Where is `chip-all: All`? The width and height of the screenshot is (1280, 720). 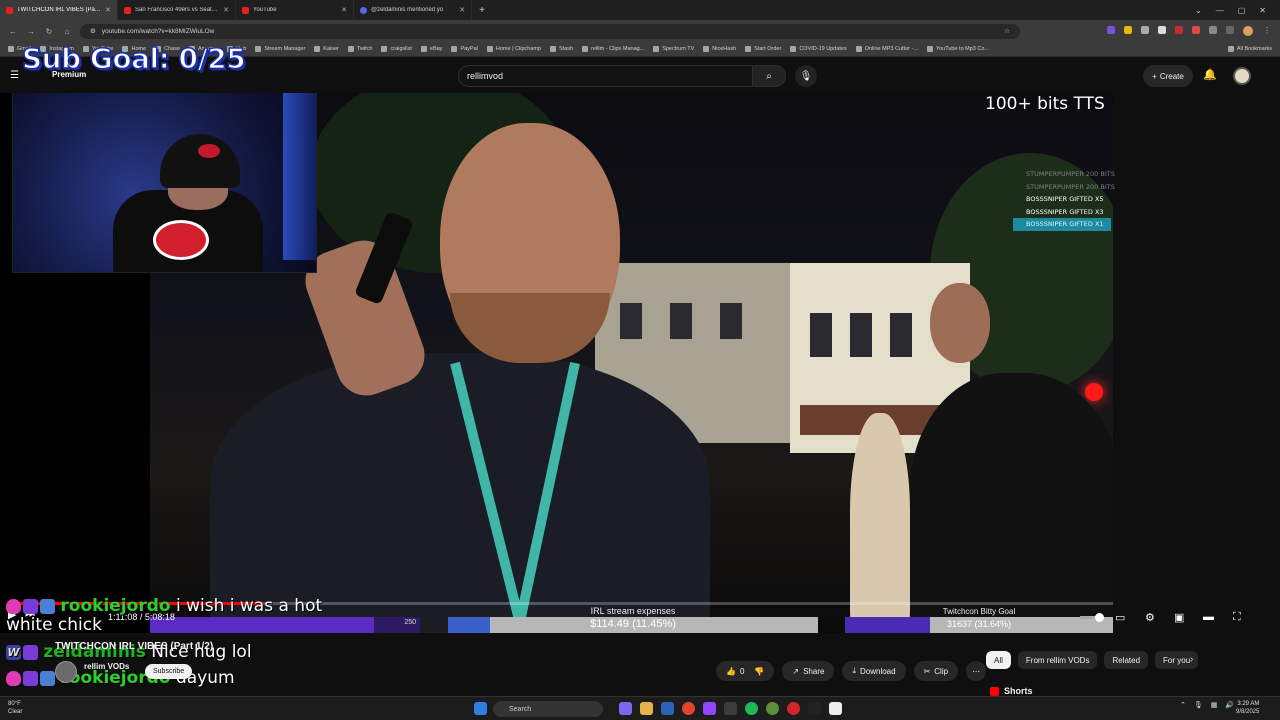
chip-all: All is located at coordinates (998, 660).